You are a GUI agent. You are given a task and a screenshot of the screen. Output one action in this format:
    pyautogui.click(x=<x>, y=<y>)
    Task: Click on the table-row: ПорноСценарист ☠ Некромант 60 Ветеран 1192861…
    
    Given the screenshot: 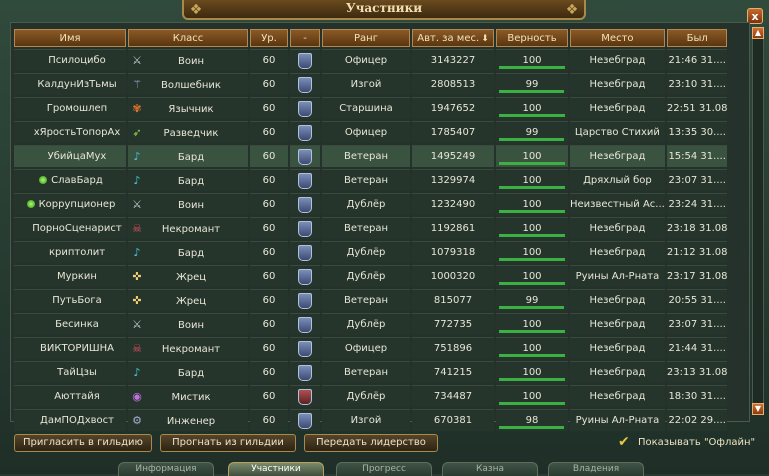 What is the action you would take?
    pyautogui.click(x=371, y=228)
    